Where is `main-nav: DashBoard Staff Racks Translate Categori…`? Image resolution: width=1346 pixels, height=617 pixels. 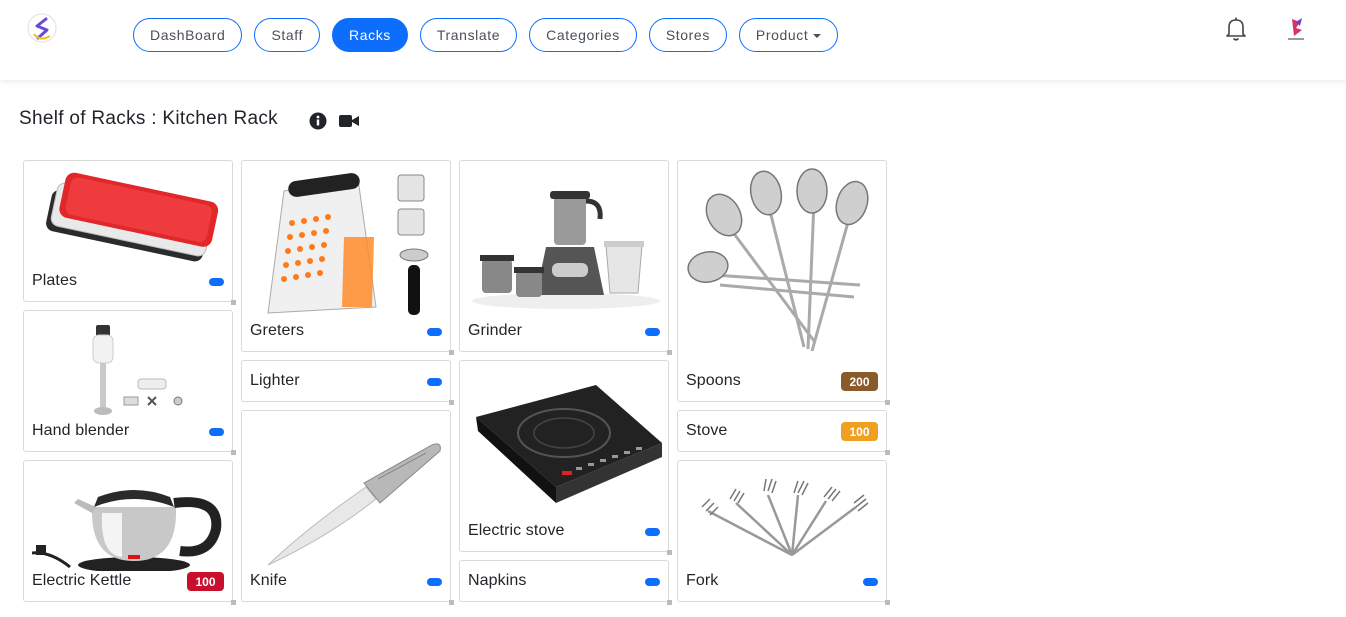
main-nav: DashBoard Staff Racks Translate Categori… is located at coordinates (486, 35).